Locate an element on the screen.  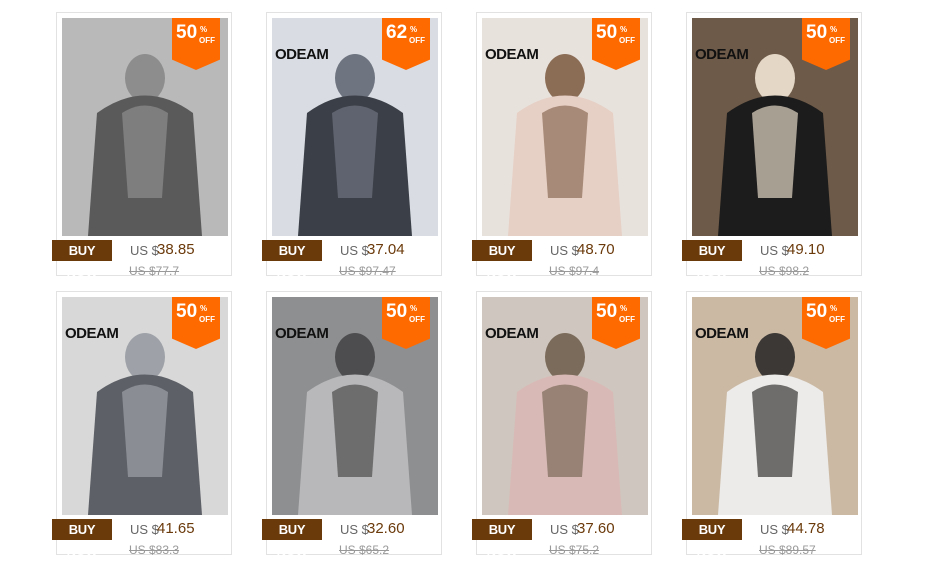
sale-price: 37.60 is located at coordinates (596, 528).